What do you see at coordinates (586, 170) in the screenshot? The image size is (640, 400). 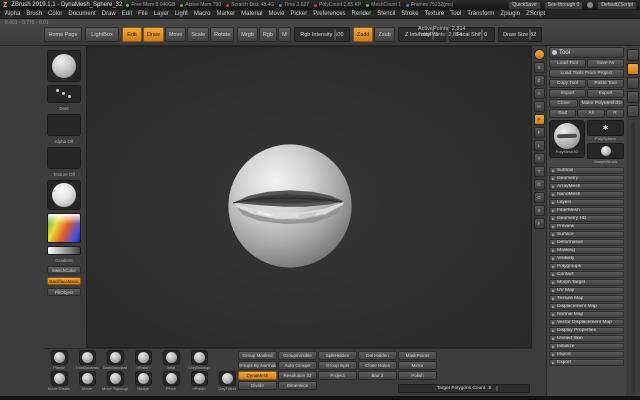 I see `section-subtool: ▶ Subtool` at bounding box center [586, 170].